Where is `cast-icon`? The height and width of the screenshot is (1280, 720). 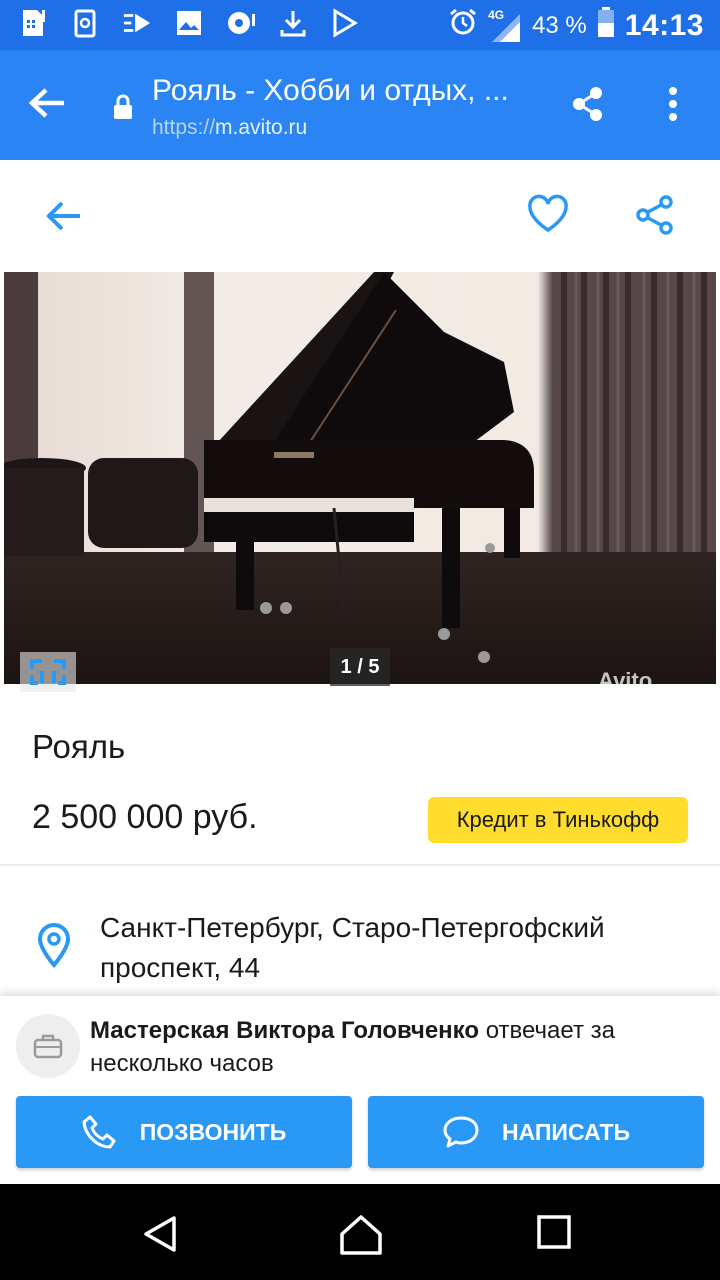
cast-icon is located at coordinates (137, 23).